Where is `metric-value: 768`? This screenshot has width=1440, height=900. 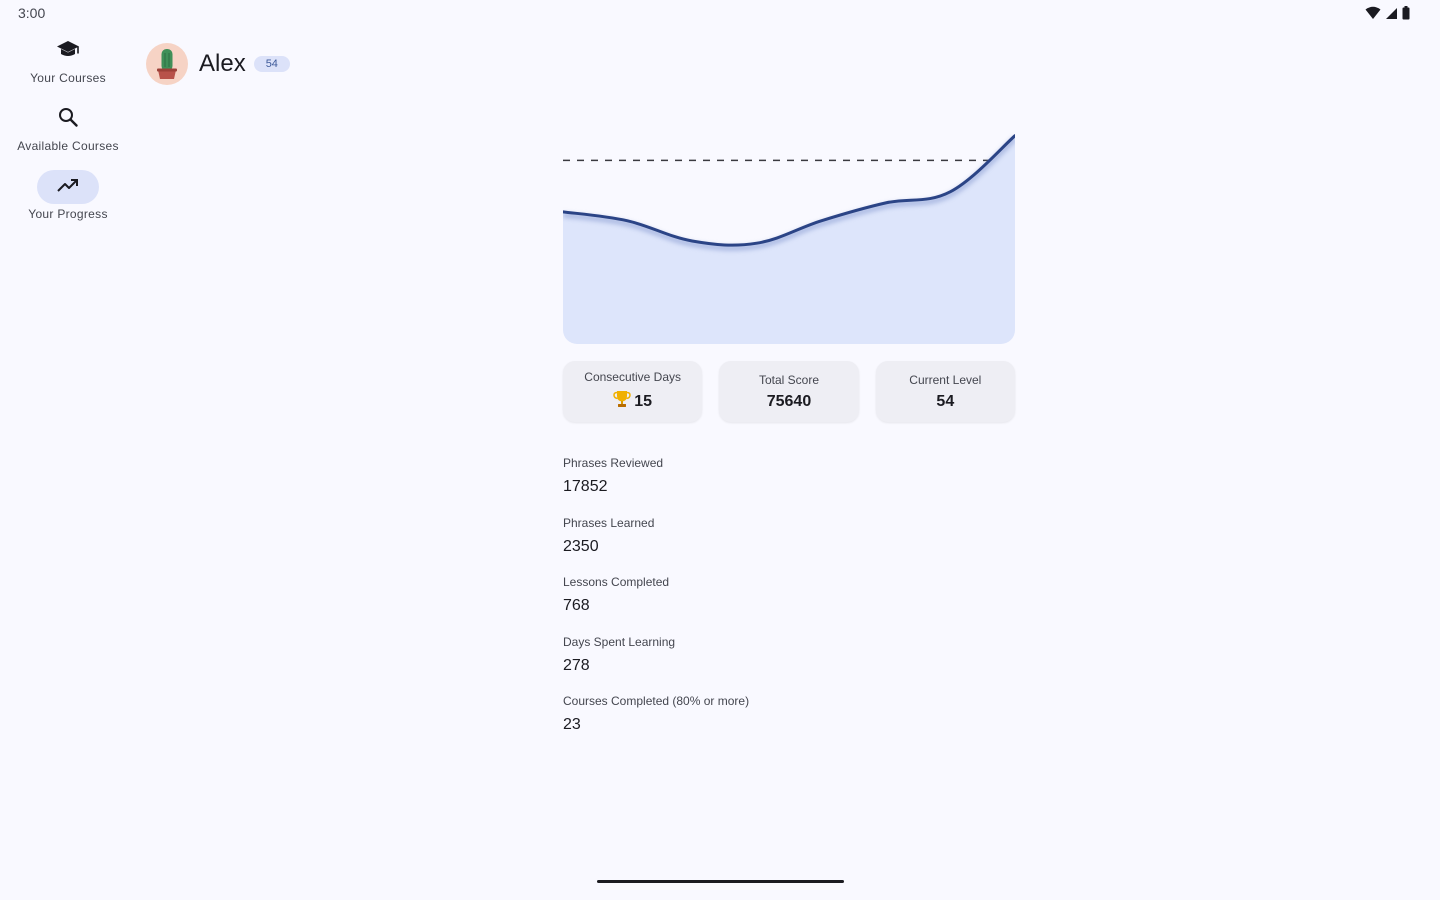 metric-value: 768 is located at coordinates (576, 606).